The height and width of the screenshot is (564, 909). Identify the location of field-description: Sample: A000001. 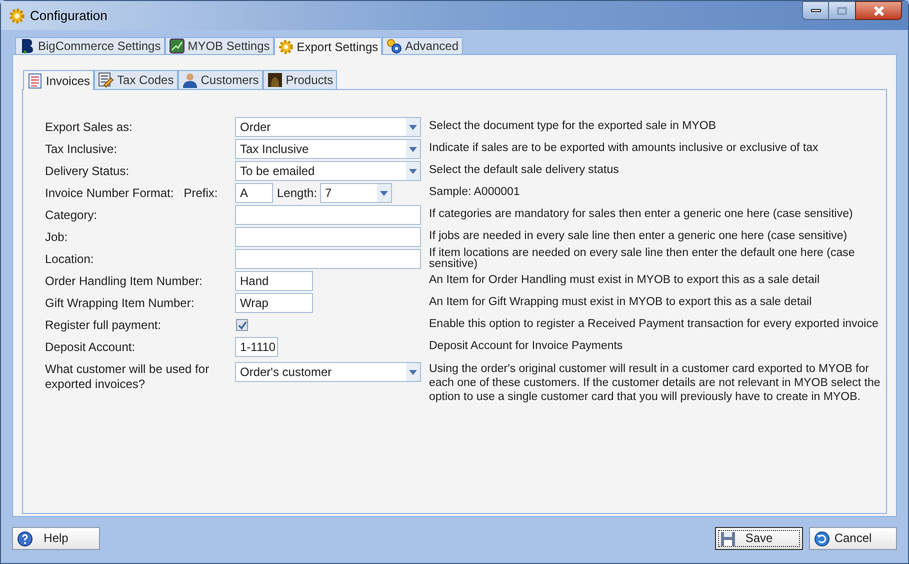
(474, 192).